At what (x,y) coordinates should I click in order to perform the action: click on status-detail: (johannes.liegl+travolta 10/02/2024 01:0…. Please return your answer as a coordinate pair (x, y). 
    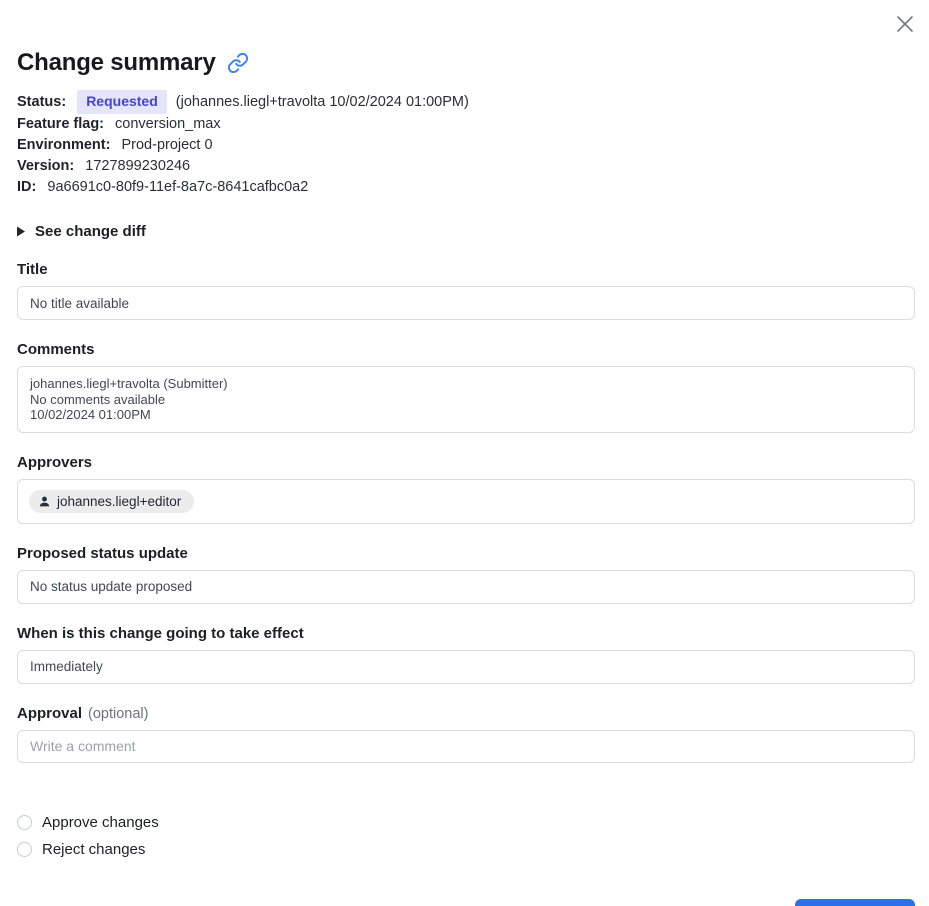
    Looking at the image, I should click on (322, 102).